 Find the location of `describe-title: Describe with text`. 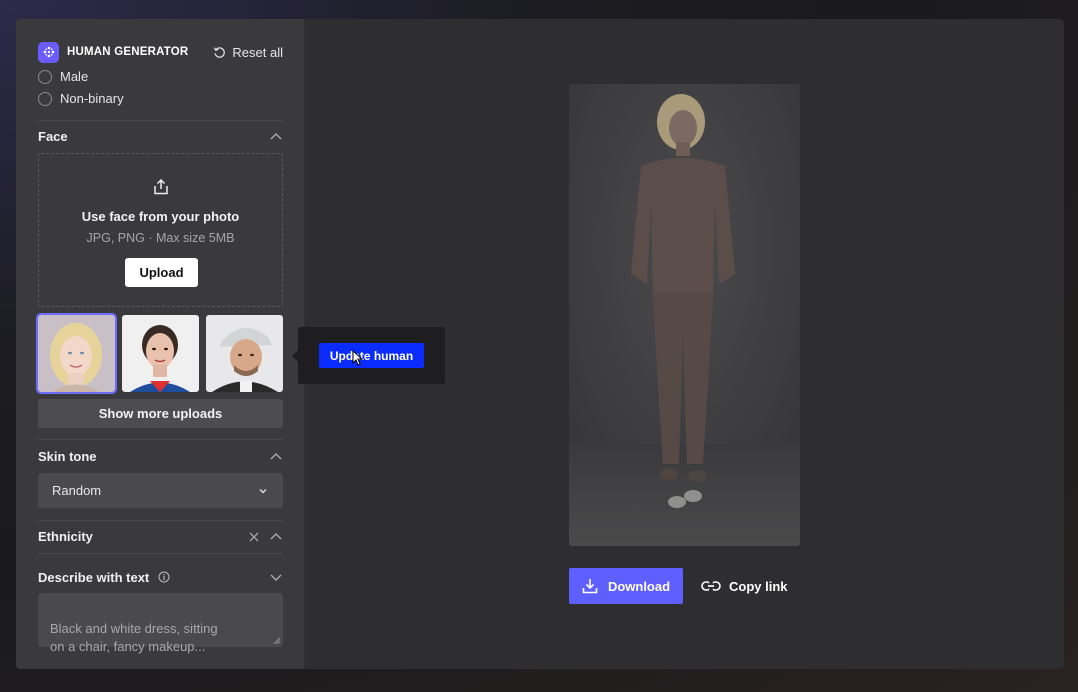

describe-title: Describe with text is located at coordinates (94, 577).